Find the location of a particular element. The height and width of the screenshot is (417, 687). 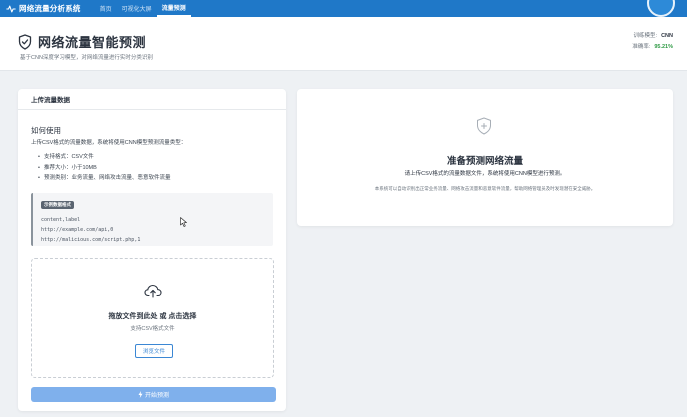

spec-size: 推荐大小：小于10MB is located at coordinates (104, 168).